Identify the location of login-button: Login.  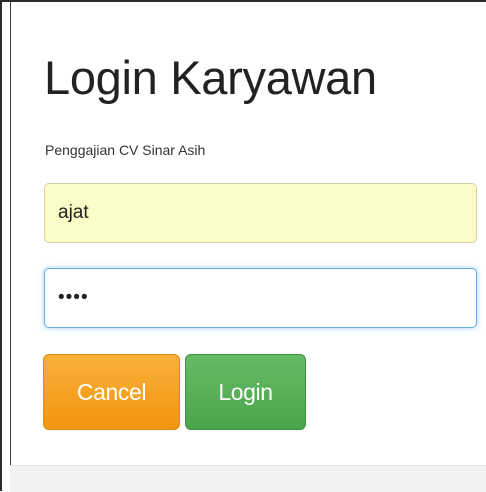
(245, 392).